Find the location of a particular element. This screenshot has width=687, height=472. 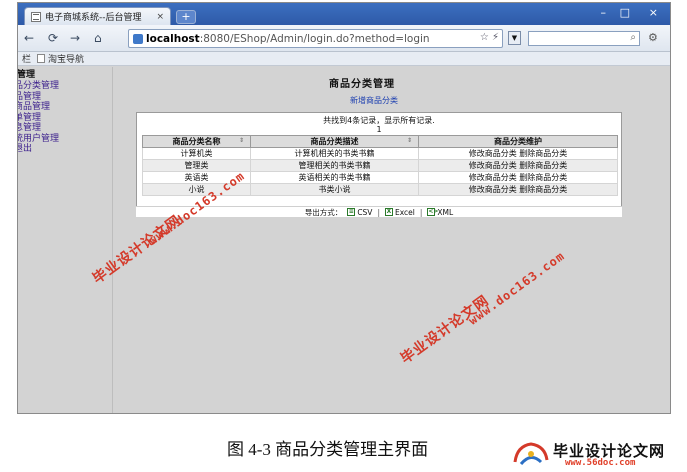

category-name: 管理类 is located at coordinates (196, 165).